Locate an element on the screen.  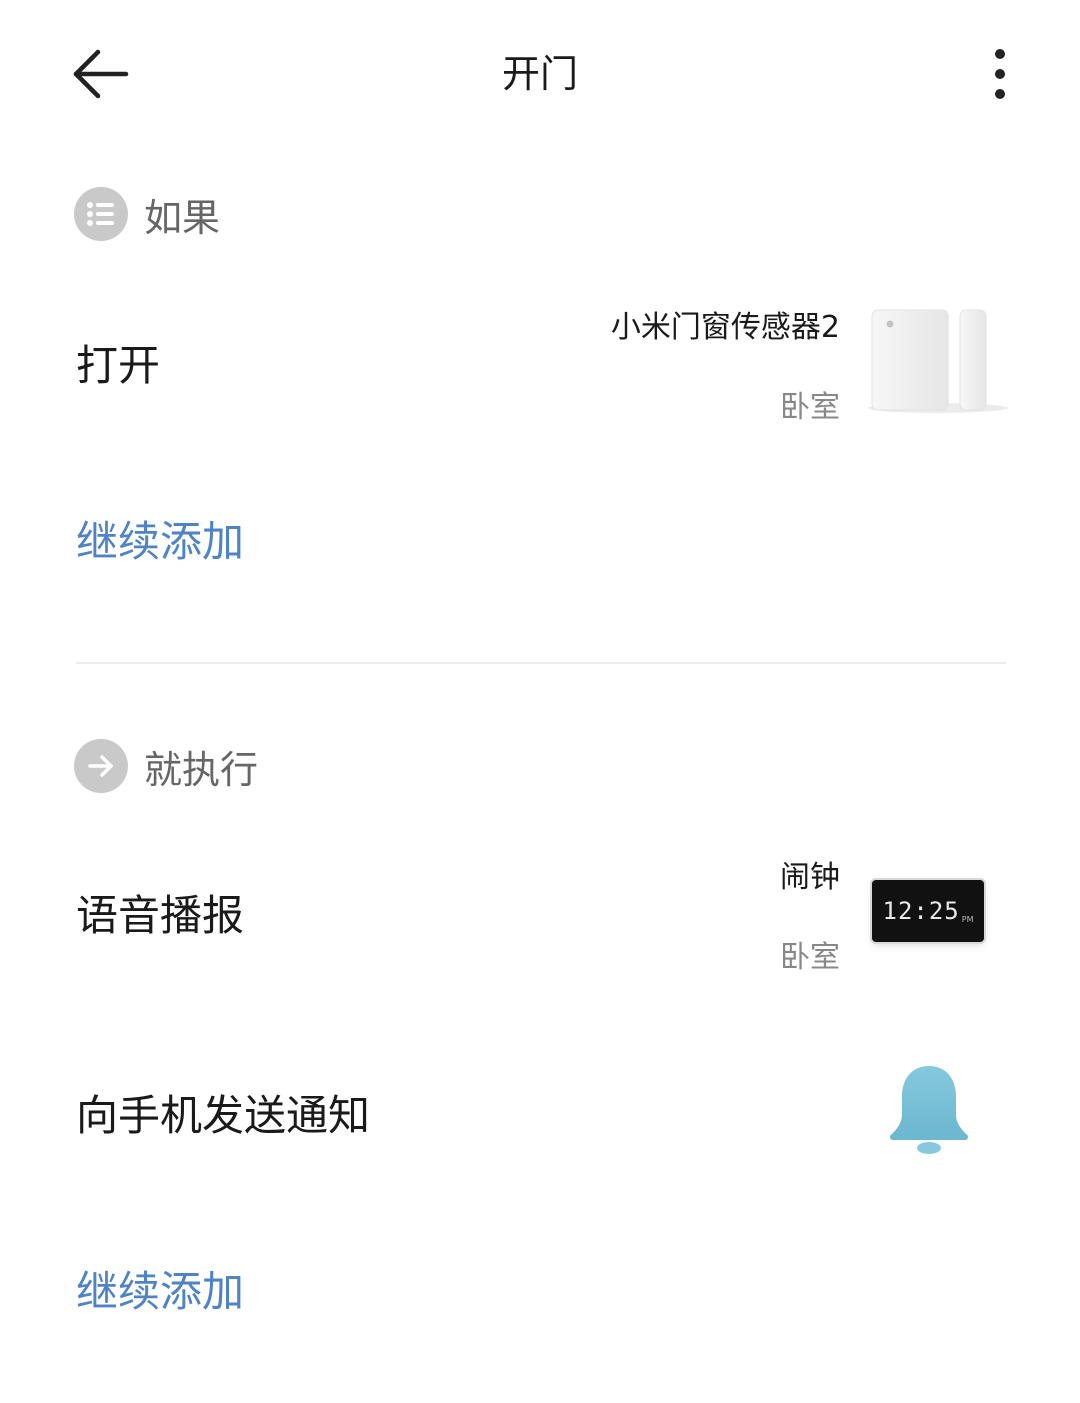
action-row-notify: 向手机发送通知 is located at coordinates (540, 1110).